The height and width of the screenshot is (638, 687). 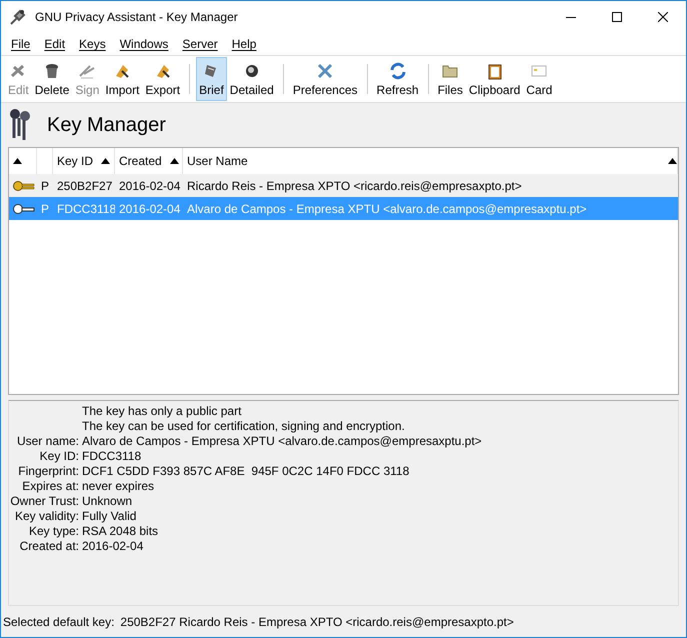 I want to click on menu-item: Help, so click(x=244, y=44).